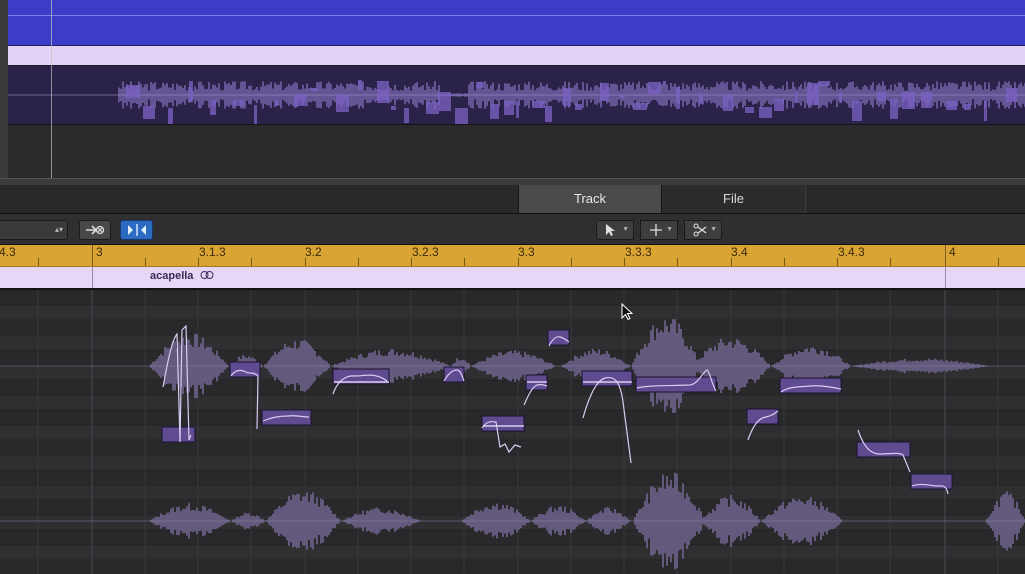 The width and height of the screenshot is (1025, 574). I want to click on ruler-label: 4, so click(952, 252).